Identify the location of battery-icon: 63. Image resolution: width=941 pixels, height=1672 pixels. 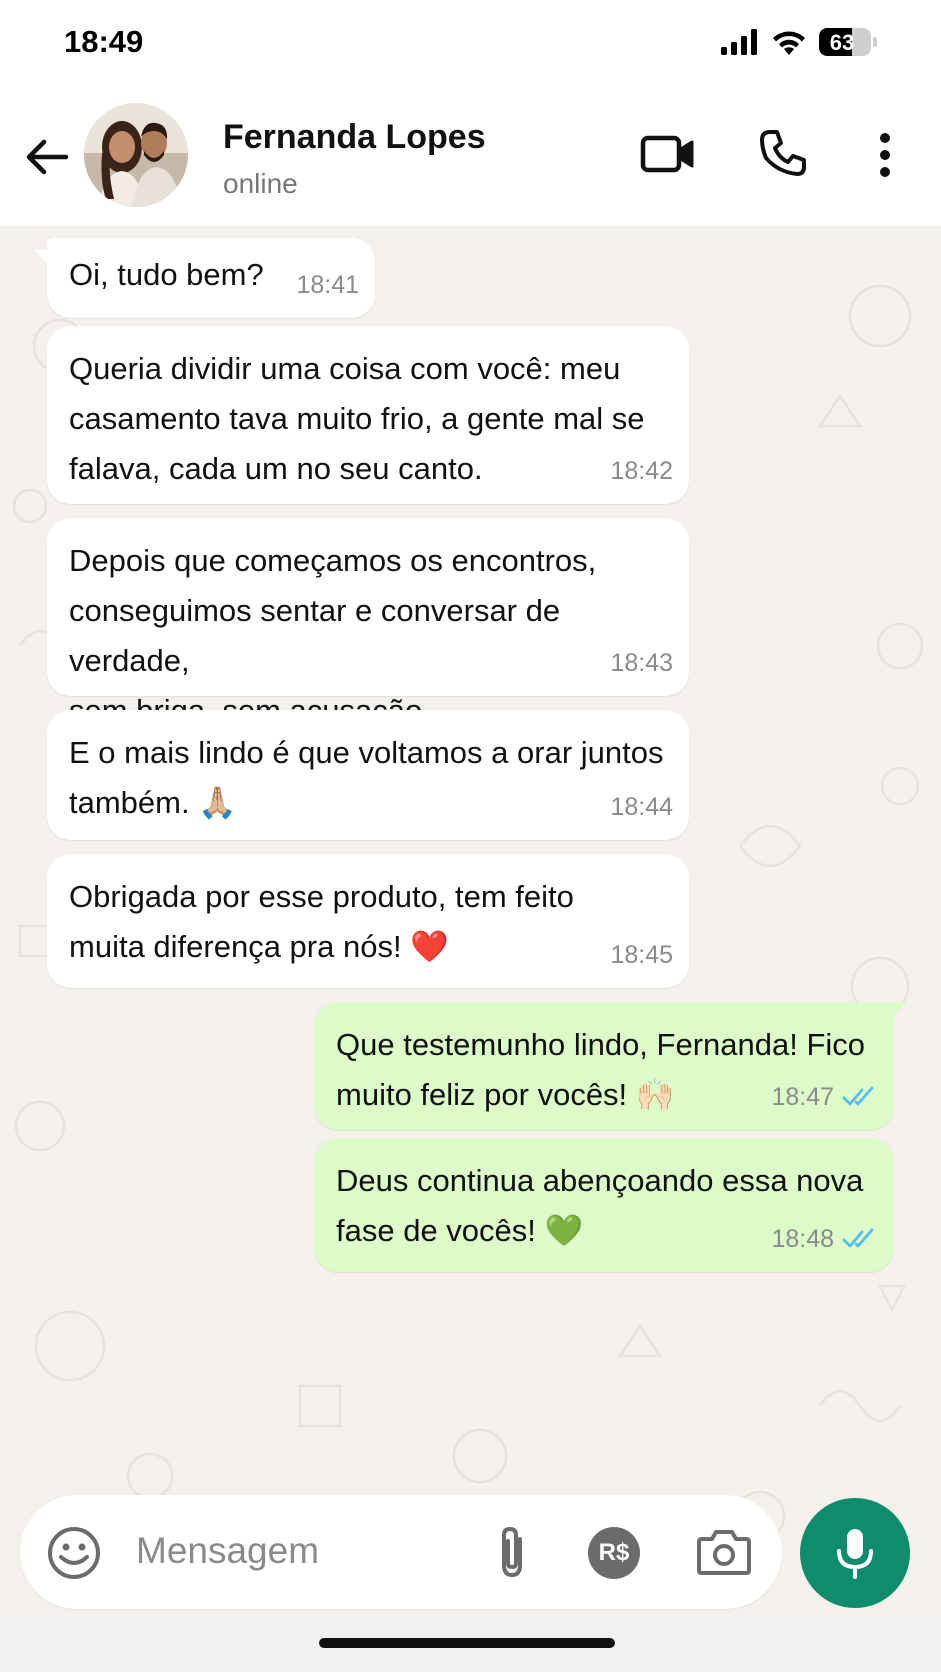
(845, 42).